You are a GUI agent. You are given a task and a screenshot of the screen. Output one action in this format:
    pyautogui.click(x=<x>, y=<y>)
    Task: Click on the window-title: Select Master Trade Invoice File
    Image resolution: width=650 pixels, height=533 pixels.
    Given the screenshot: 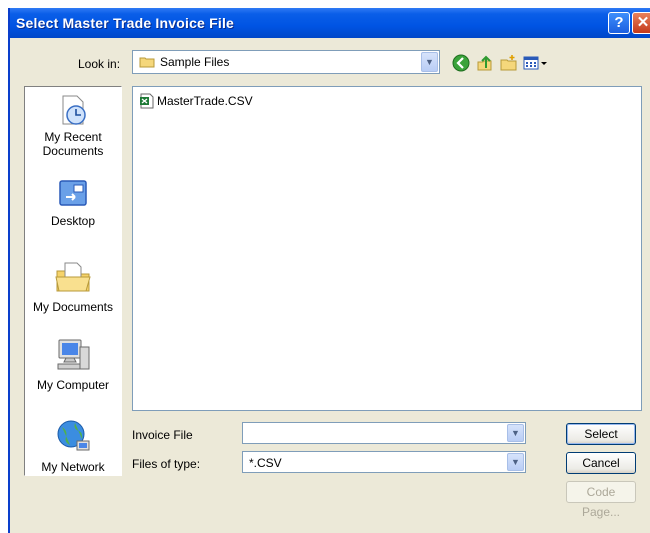 What is the action you would take?
    pyautogui.click(x=125, y=23)
    